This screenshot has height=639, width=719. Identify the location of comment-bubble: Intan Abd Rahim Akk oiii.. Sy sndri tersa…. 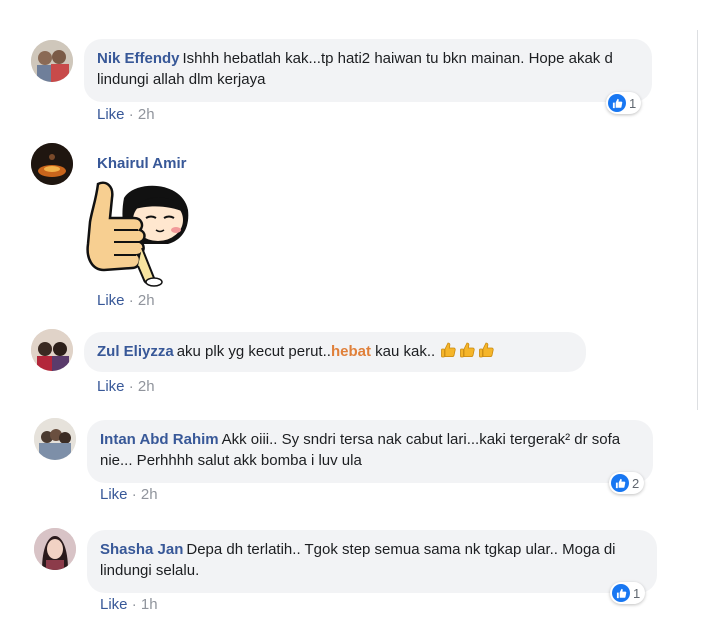
(370, 451).